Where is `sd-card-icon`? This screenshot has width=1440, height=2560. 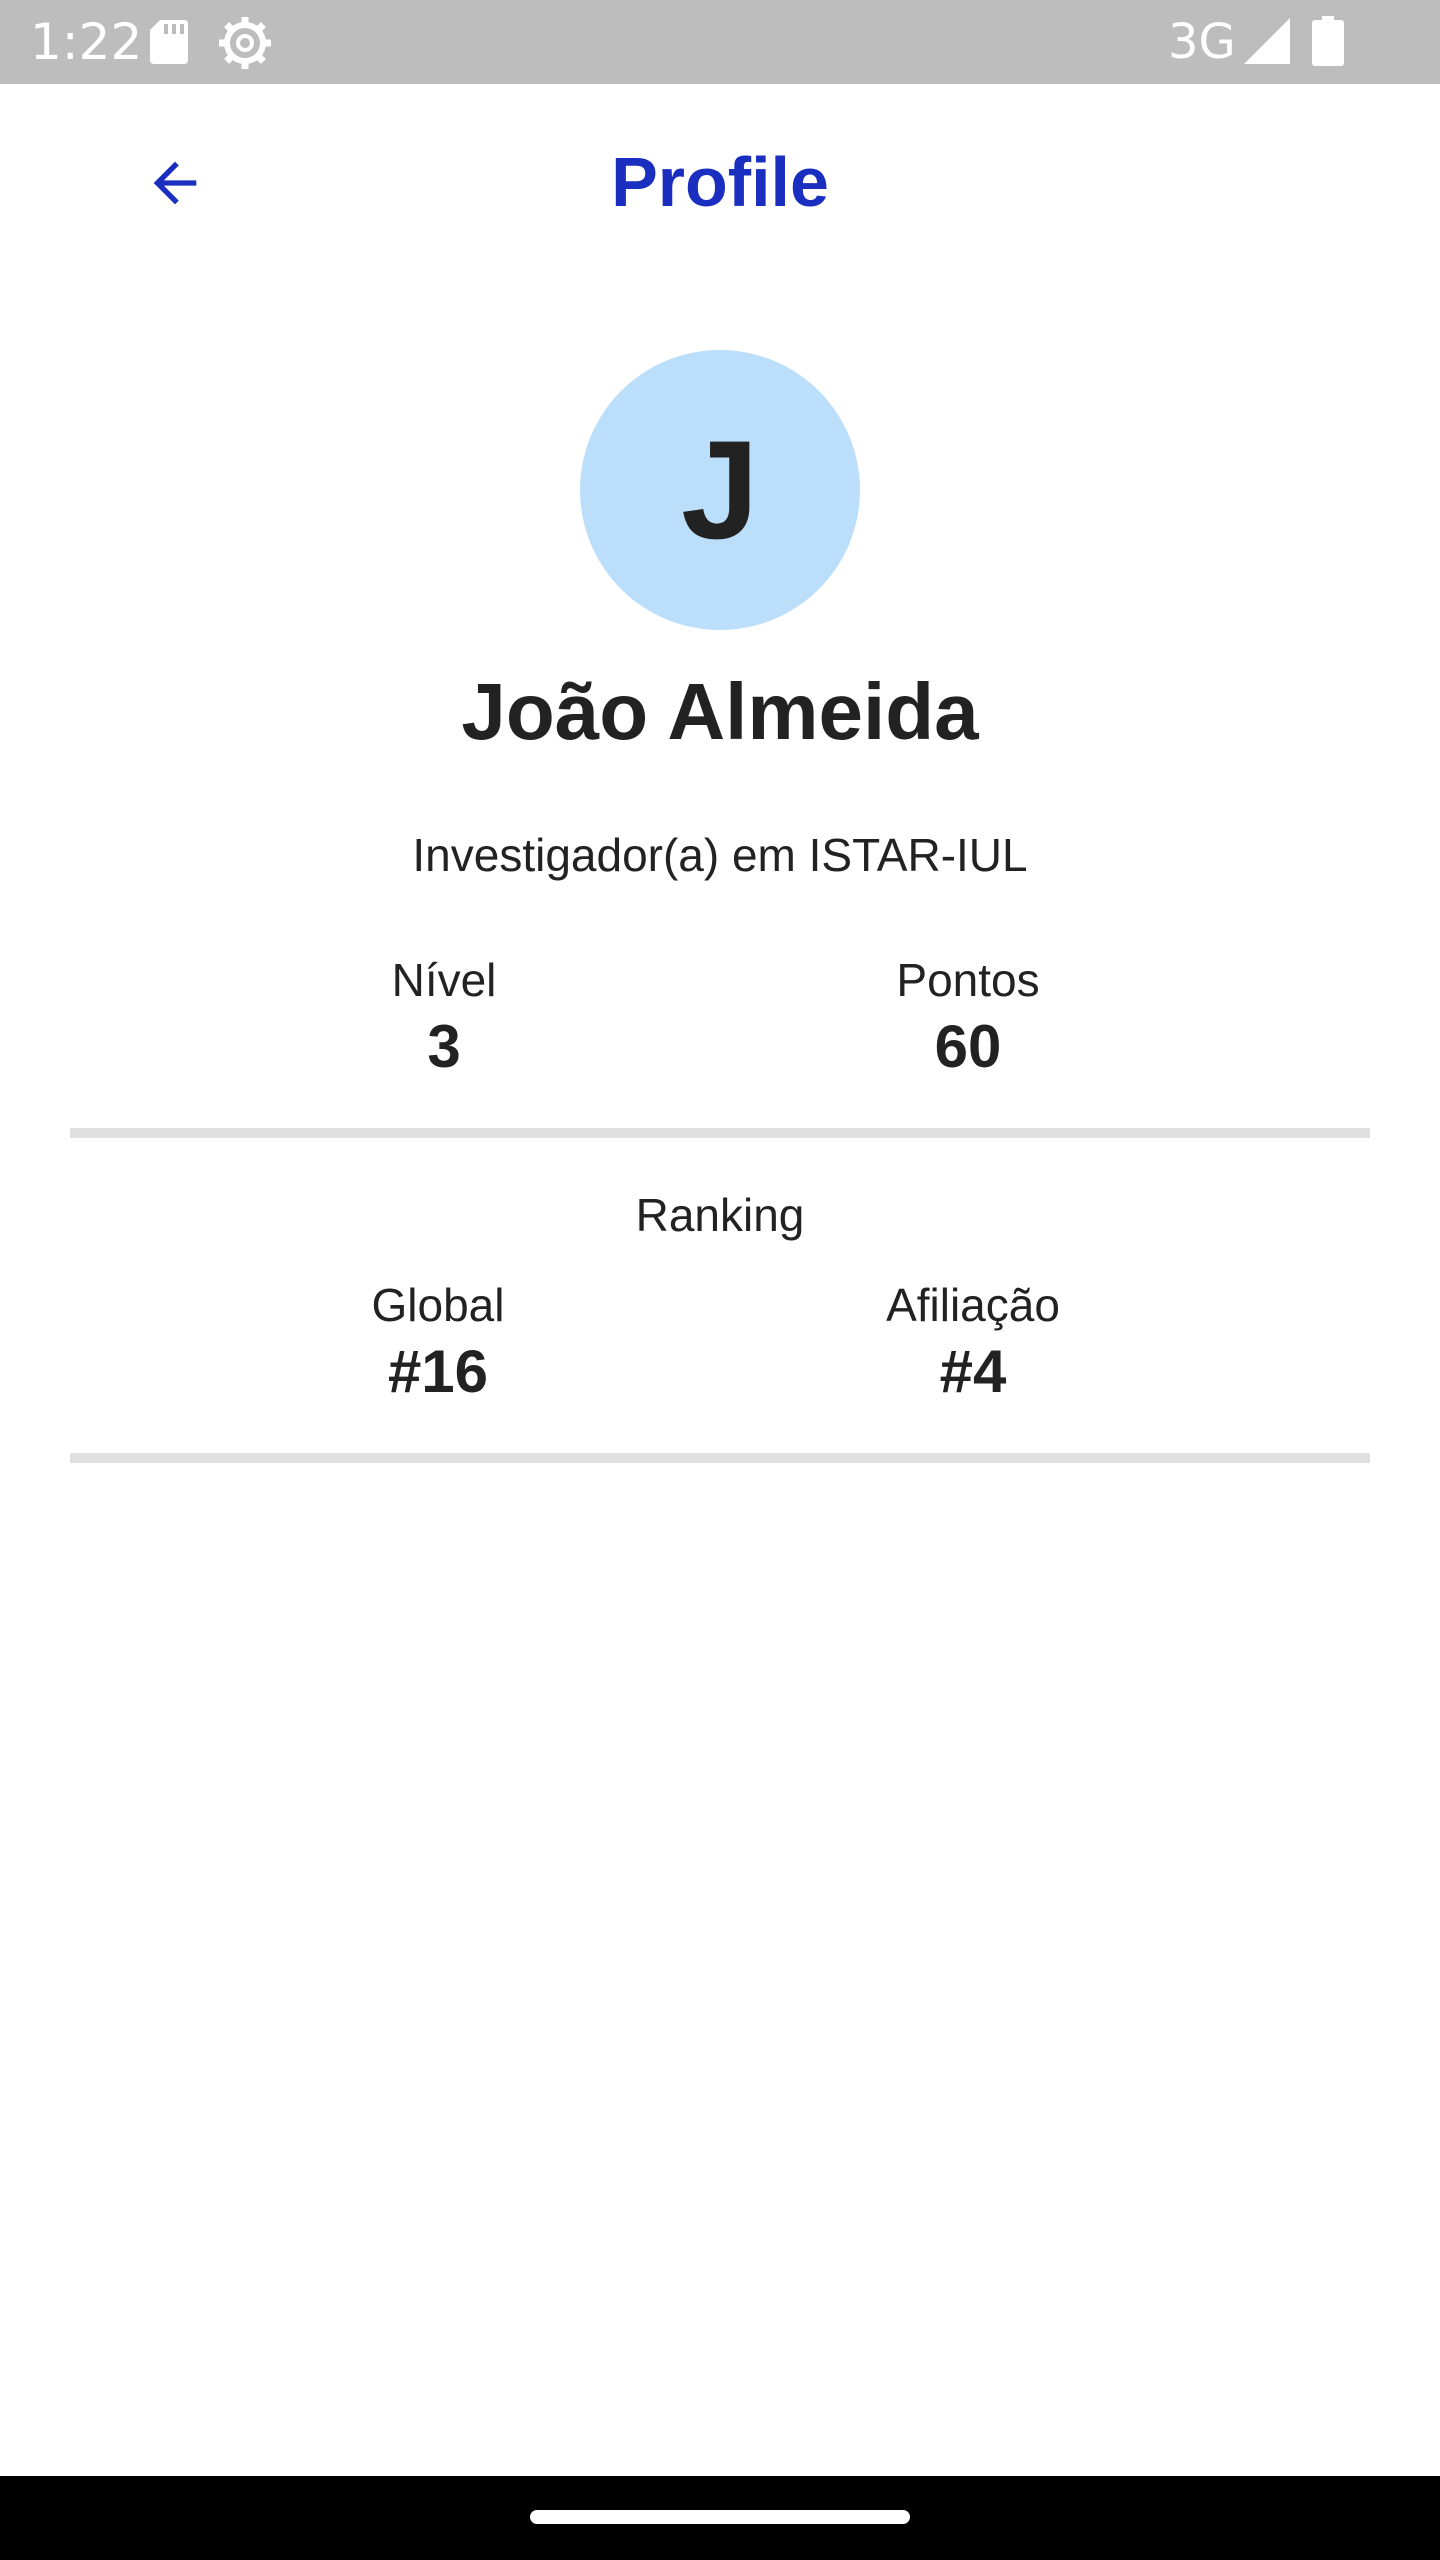 sd-card-icon is located at coordinates (169, 42).